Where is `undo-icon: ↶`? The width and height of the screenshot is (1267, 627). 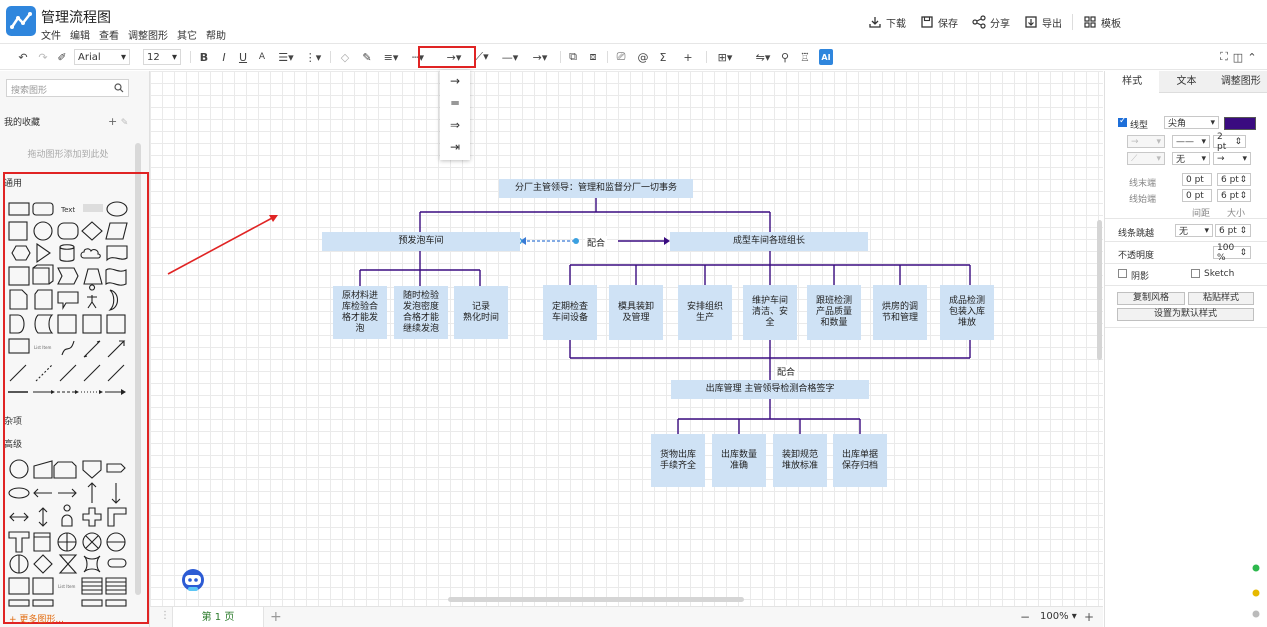 undo-icon: ↶ is located at coordinates (23, 57).